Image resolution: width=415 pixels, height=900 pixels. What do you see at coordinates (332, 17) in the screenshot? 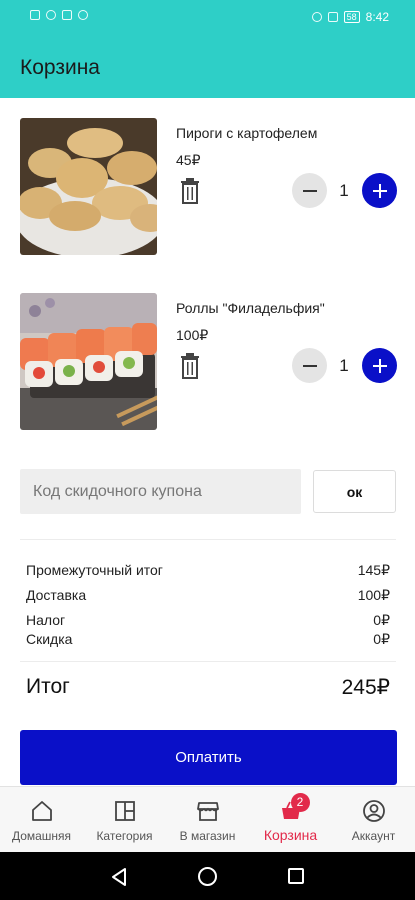
I see `bluetooth-icon` at bounding box center [332, 17].